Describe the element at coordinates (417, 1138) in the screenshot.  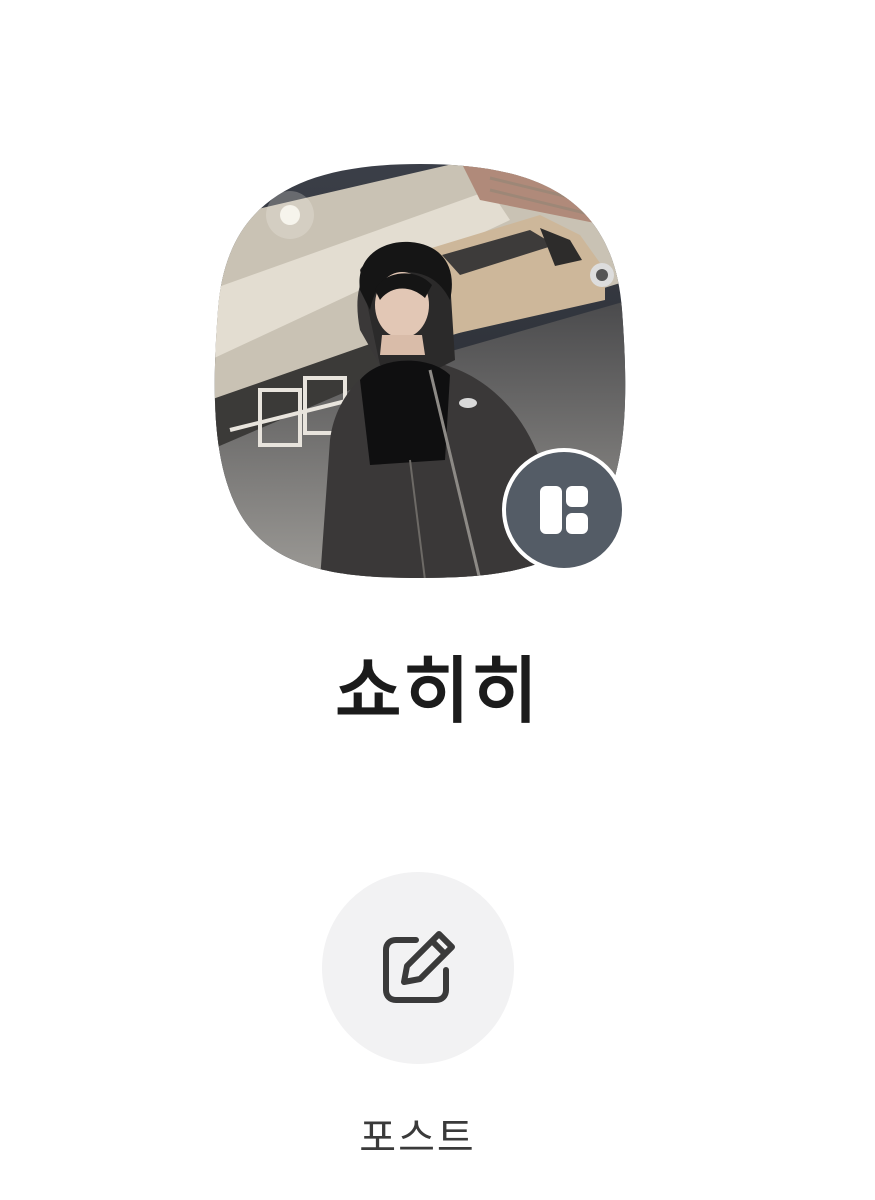
I see `post-label: 포스트` at that location.